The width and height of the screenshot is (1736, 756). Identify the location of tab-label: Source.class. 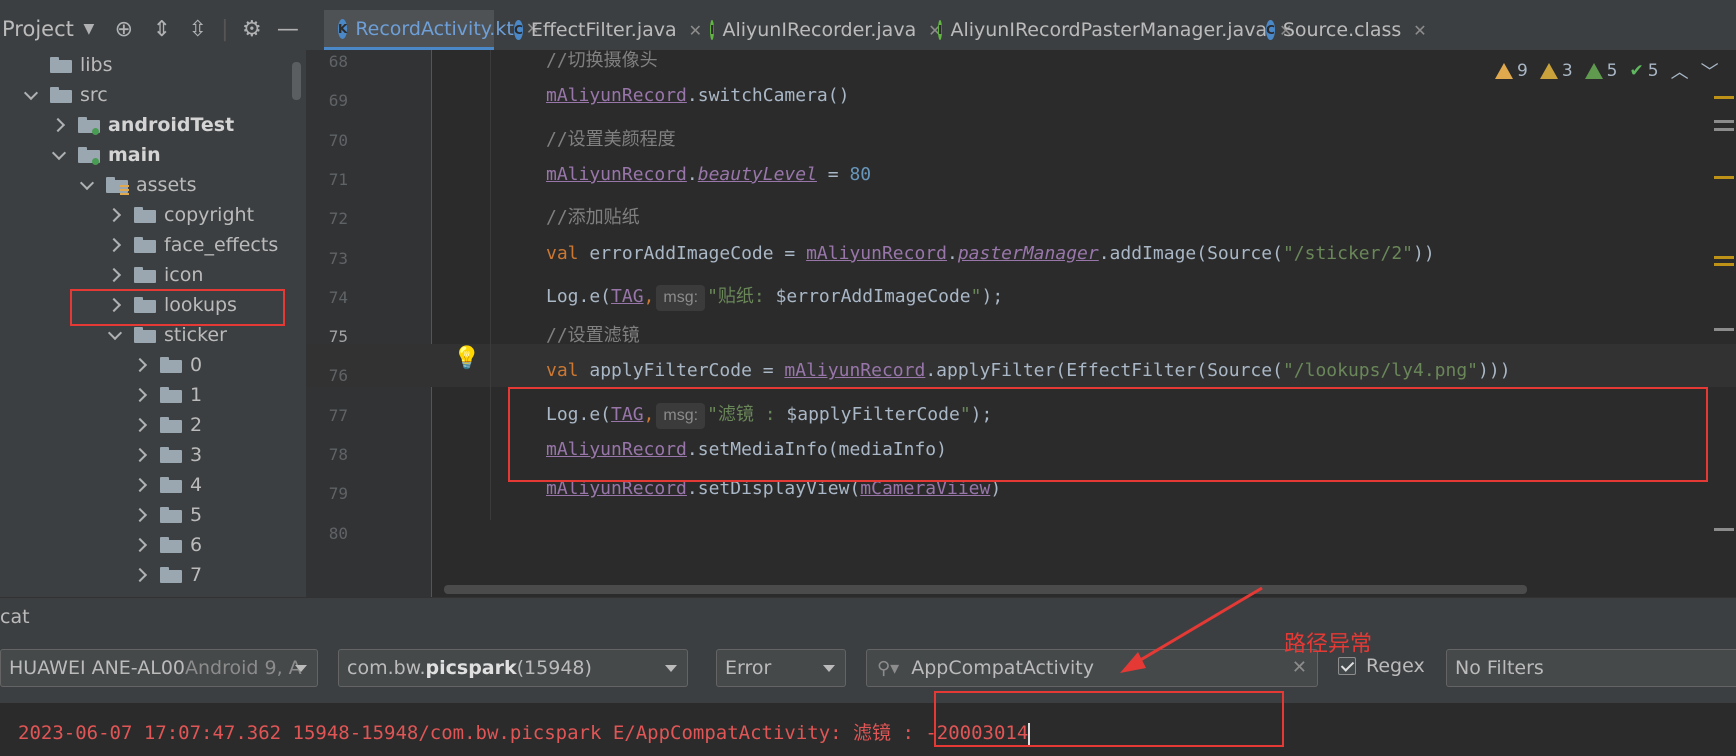
(1342, 30).